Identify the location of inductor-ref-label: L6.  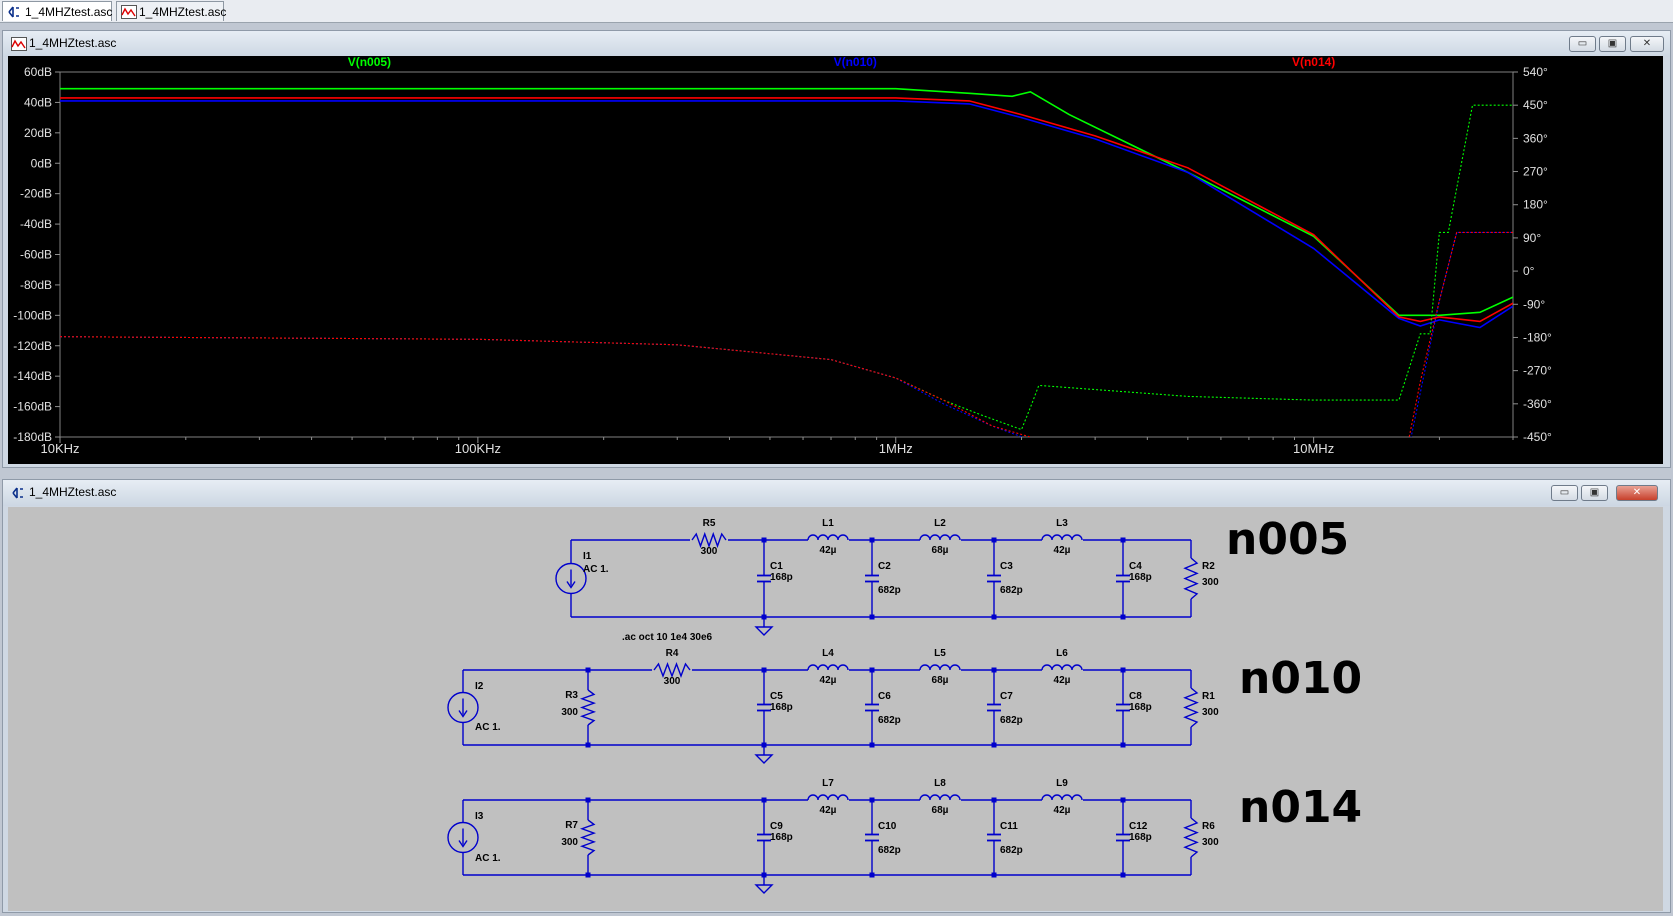
(1062, 653).